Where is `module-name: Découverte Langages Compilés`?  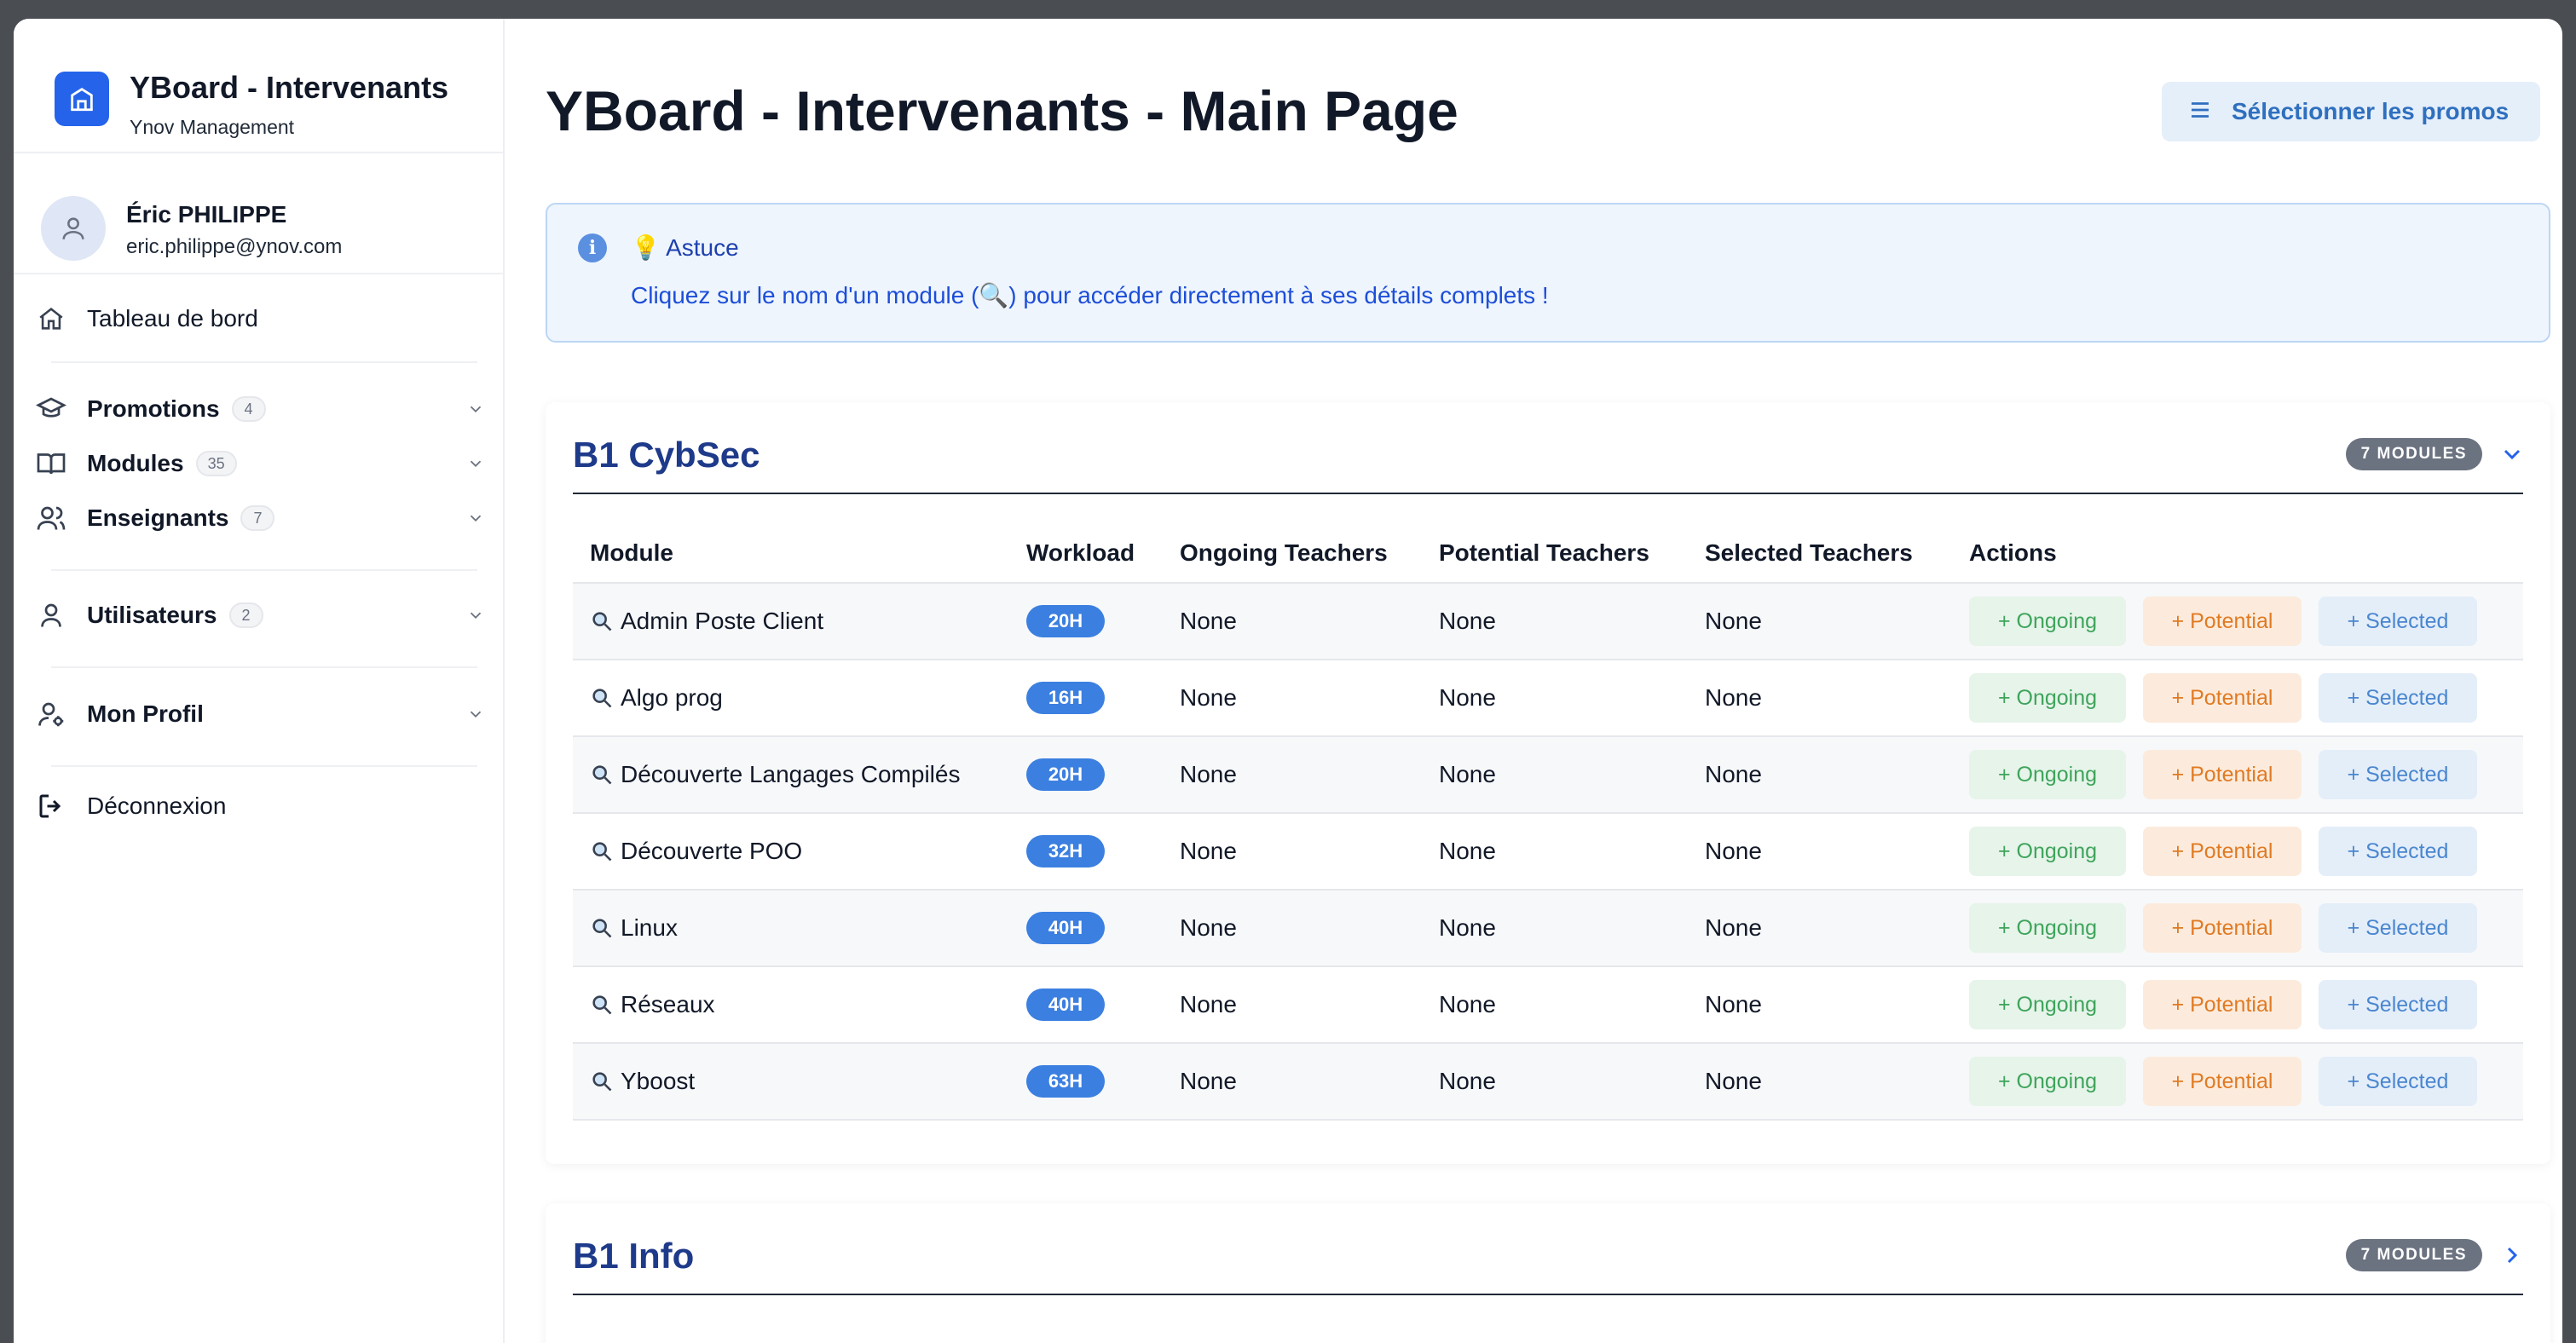 module-name: Découverte Langages Compilés is located at coordinates (791, 774).